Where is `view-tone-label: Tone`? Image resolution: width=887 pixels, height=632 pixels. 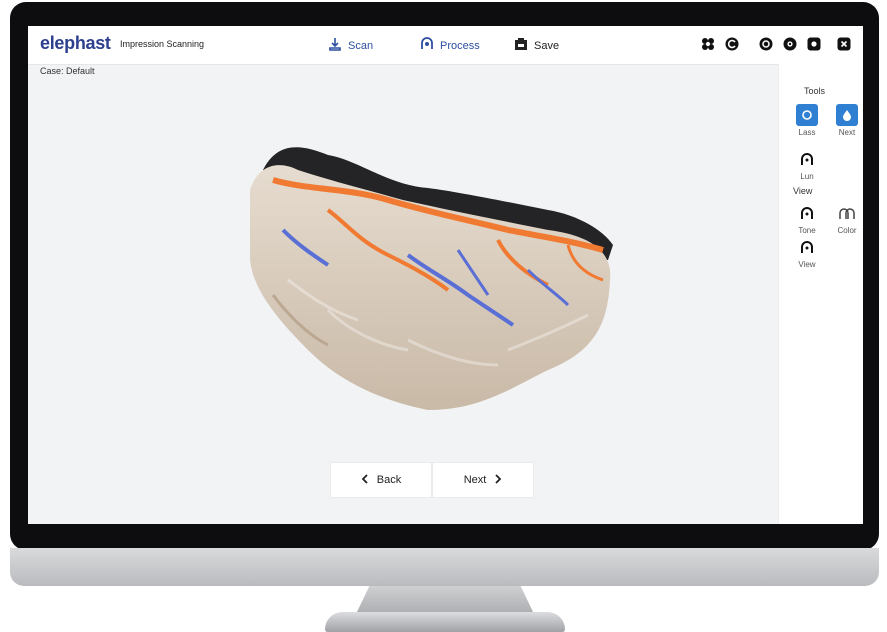 view-tone-label: Tone is located at coordinates (807, 230).